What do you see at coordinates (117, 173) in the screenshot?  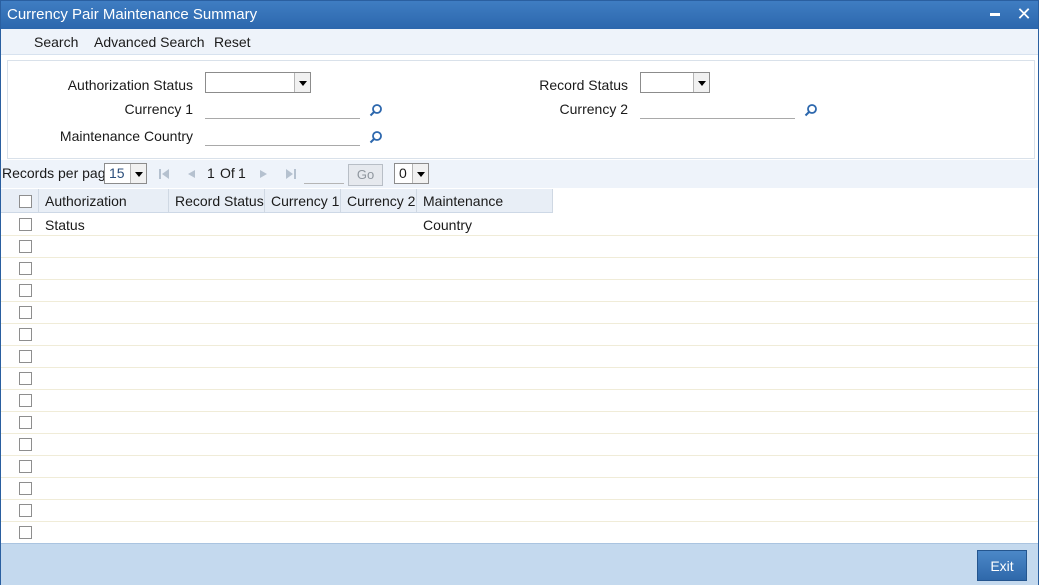 I see `records-per-page-value: 15` at bounding box center [117, 173].